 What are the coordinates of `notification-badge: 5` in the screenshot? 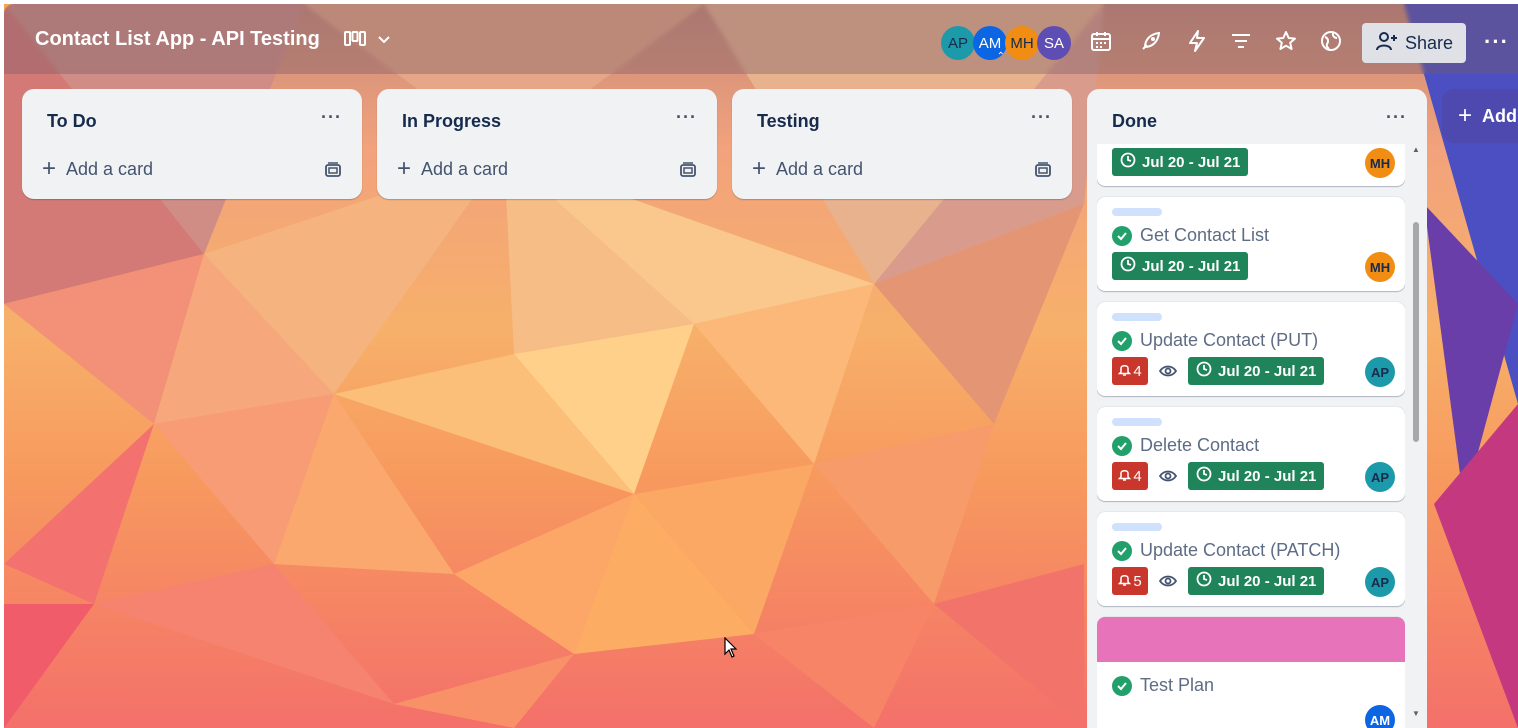 It's located at (1130, 581).